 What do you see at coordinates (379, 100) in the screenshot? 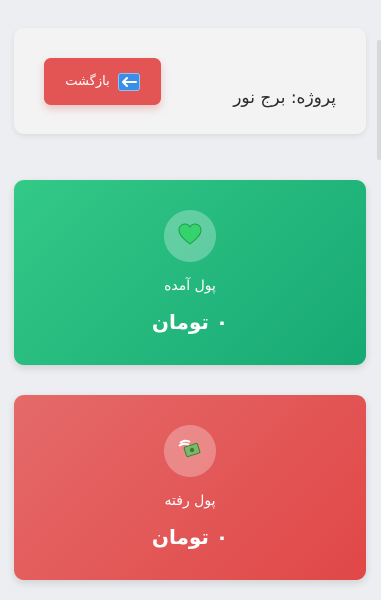
I see `scroll-edge` at bounding box center [379, 100].